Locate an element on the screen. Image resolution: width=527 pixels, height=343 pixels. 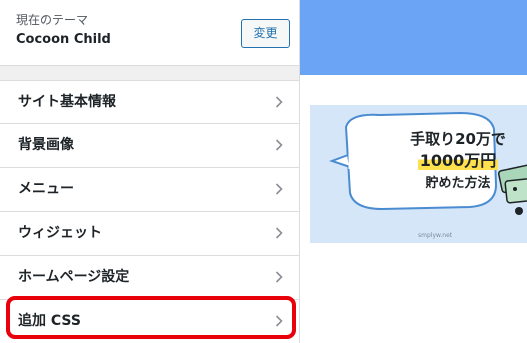
current-theme-name: Cocoon Child is located at coordinates (63, 39).